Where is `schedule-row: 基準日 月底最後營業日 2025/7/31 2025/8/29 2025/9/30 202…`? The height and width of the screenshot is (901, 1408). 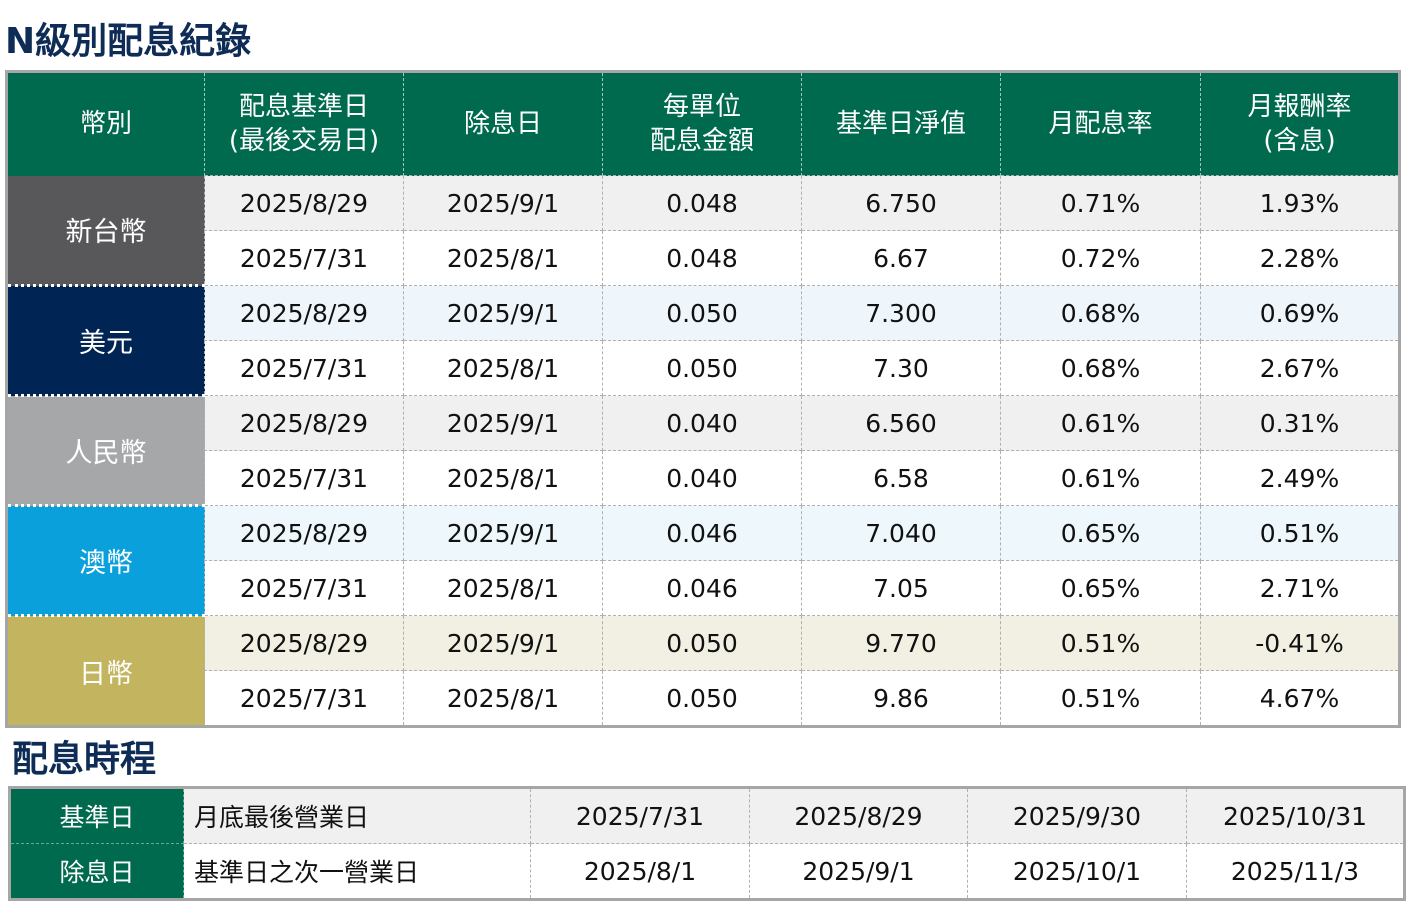
schedule-row: 基準日 月底最後營業日 2025/7/31 2025/8/29 2025/9/30 202… is located at coordinates (707, 815).